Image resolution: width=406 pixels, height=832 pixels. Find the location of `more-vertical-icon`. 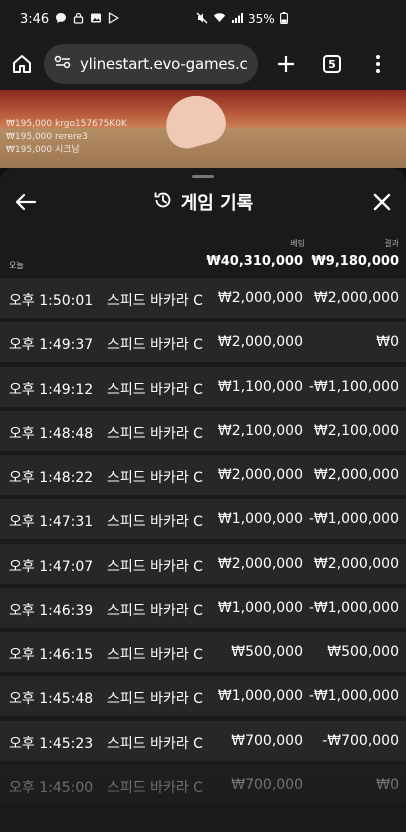

more-vertical-icon is located at coordinates (378, 64).